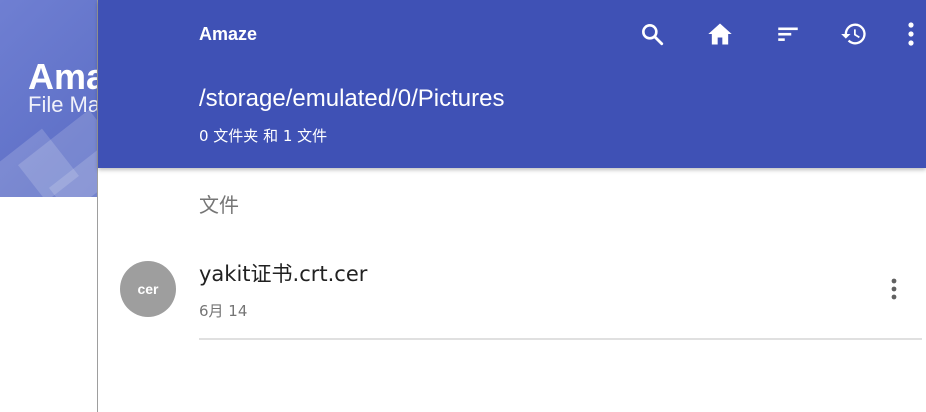 The image size is (926, 412). What do you see at coordinates (854, 34) in the screenshot?
I see `history-icon` at bounding box center [854, 34].